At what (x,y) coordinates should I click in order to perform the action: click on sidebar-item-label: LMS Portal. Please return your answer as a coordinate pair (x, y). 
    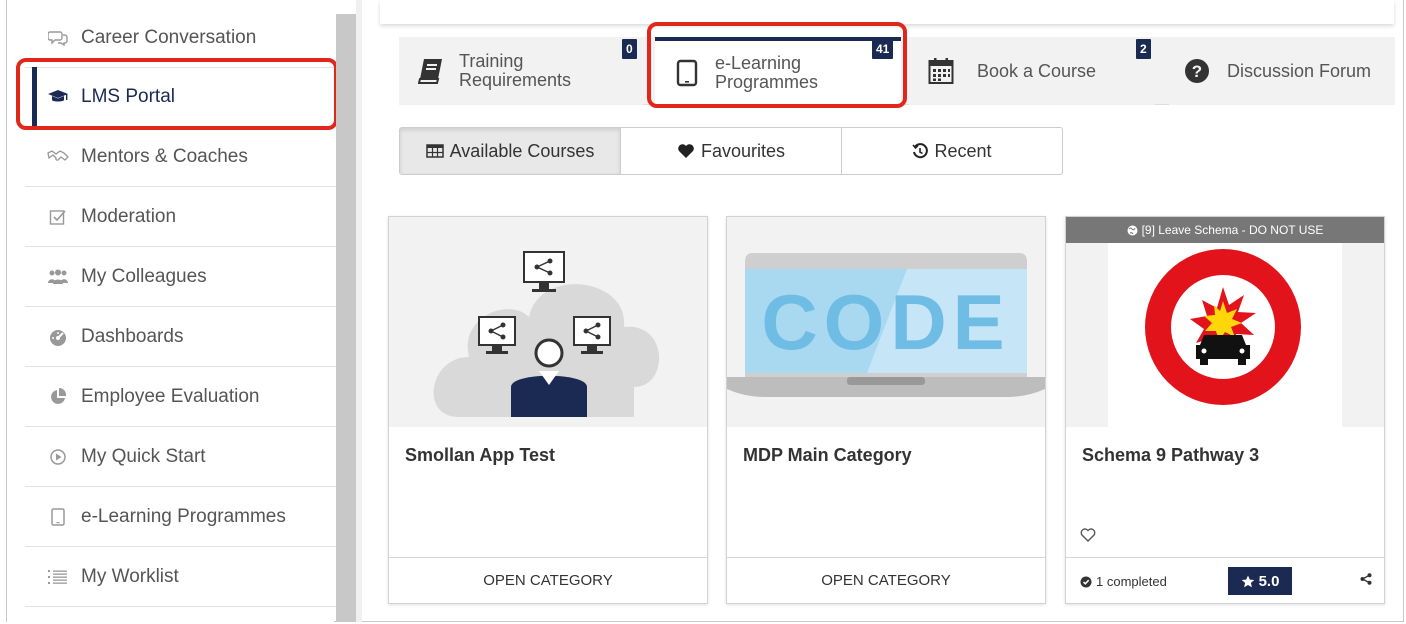
    Looking at the image, I should click on (128, 96).